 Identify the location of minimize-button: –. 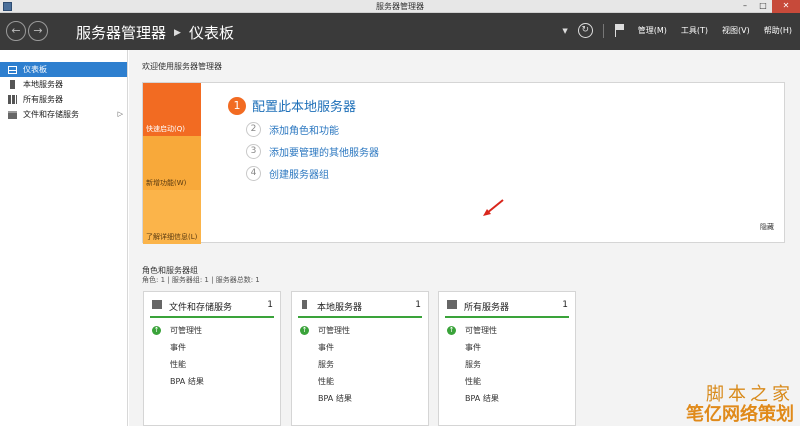
(745, 6).